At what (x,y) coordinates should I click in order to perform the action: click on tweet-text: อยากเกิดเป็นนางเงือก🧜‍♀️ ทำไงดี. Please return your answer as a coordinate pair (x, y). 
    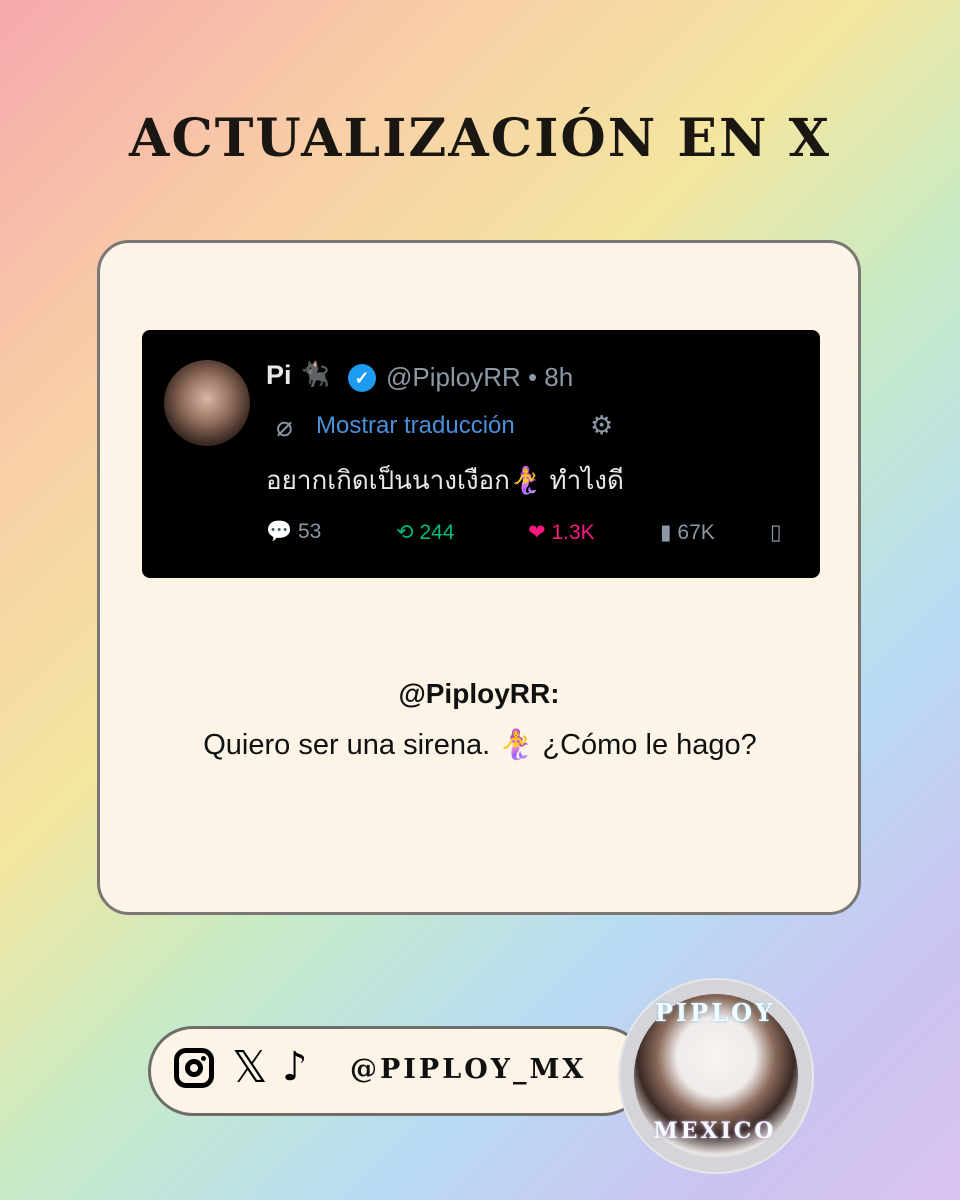
    Looking at the image, I should click on (445, 480).